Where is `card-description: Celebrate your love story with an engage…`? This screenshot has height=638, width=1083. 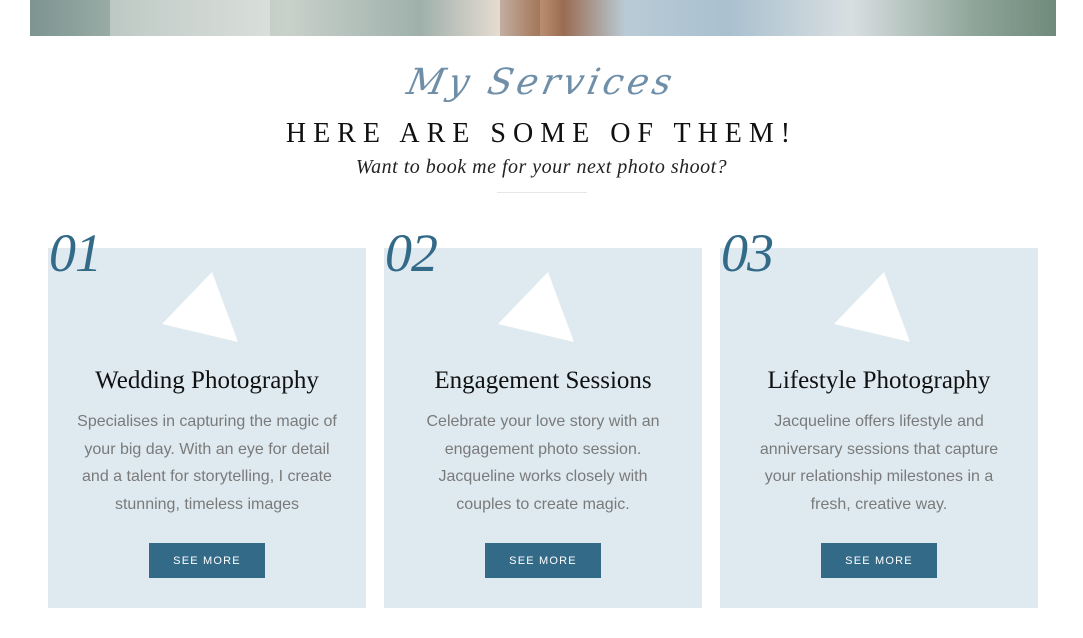
card-description: Celebrate your love story with an engage… is located at coordinates (543, 463).